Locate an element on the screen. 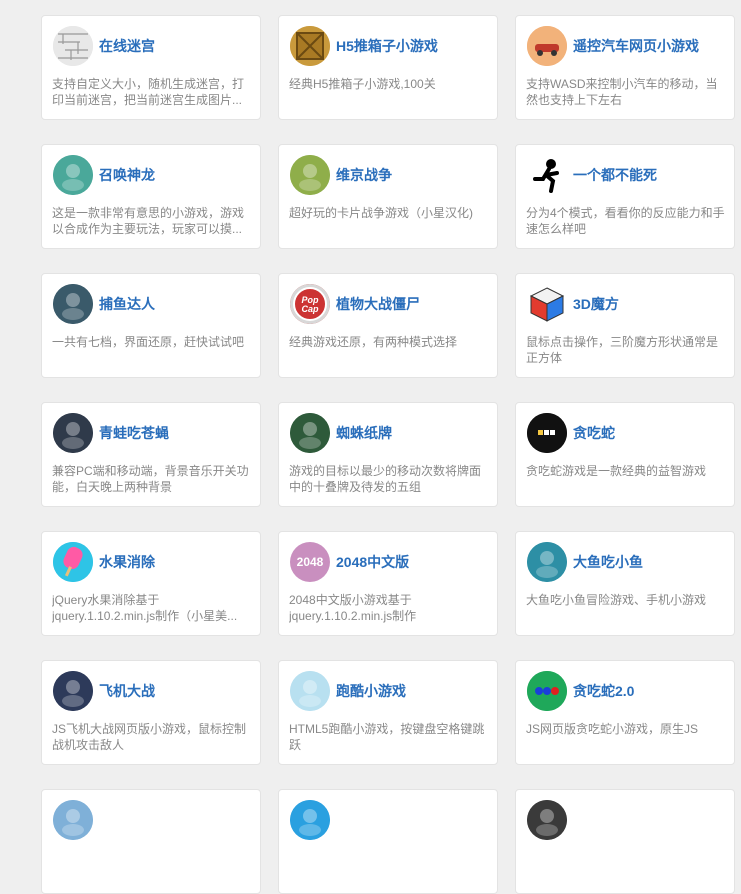  game-card: 贪吃蛇贪吃蛇游戏是一款经典的益智游戏 is located at coordinates (625, 454).